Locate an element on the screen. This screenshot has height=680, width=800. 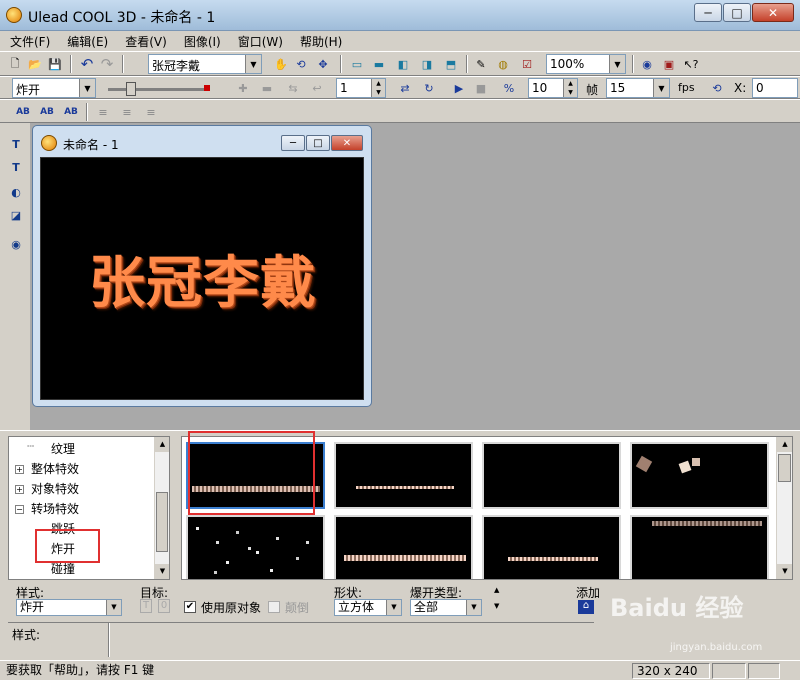
gallery-scrollbar: ▲ ▼ is located at coordinates (784, 508).